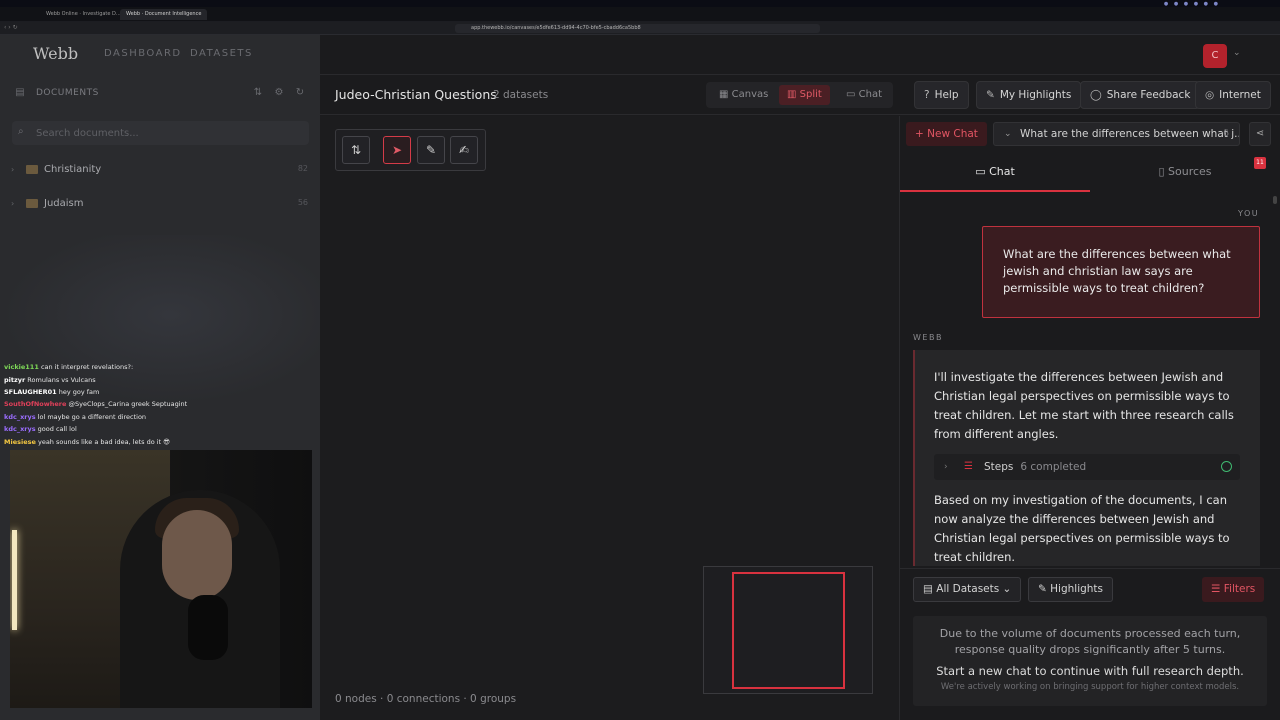  Describe the element at coordinates (35, 404) in the screenshot. I see `chat-user: SouthOfNowhere` at that location.